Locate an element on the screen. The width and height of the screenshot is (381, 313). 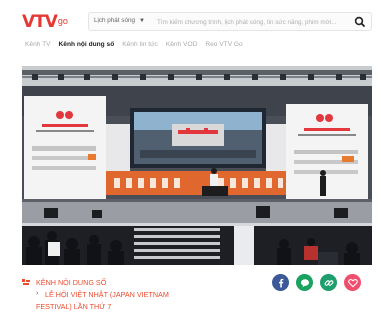
nav-item-kenh-tin-tuc: Kênh tin tức is located at coordinates (140, 44).